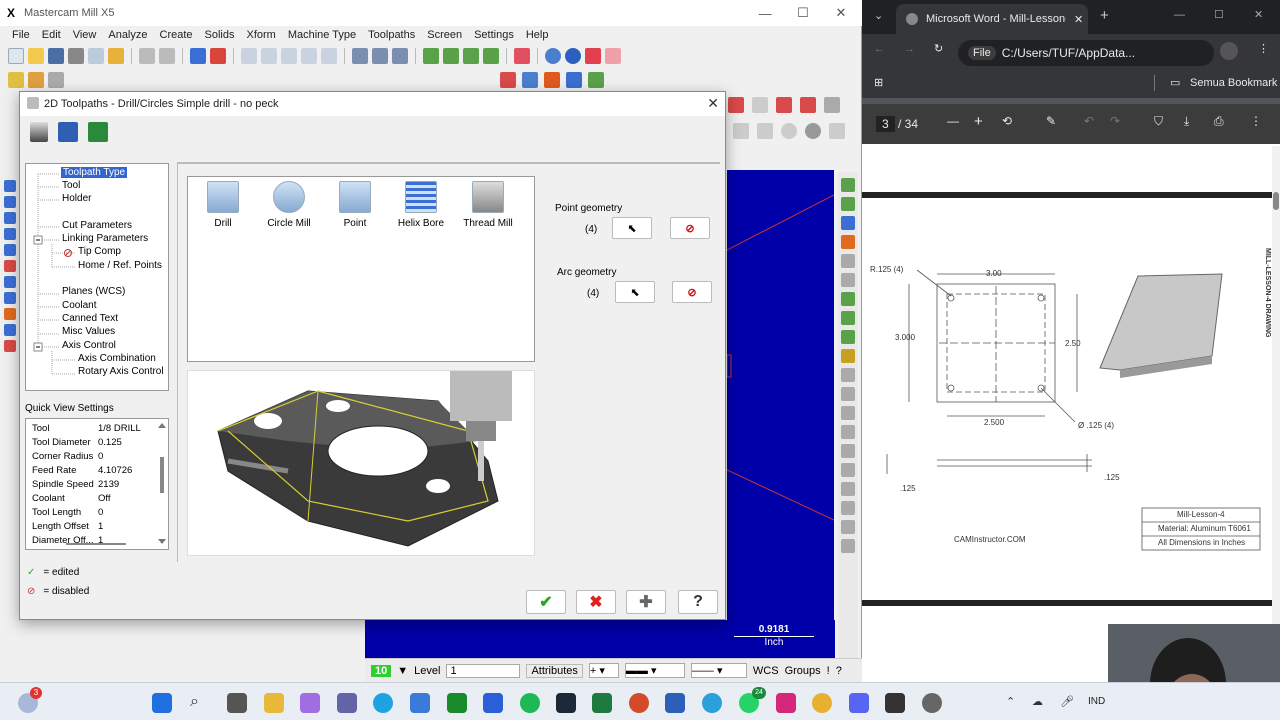 Image resolution: width=1280 pixels, height=723 pixels. What do you see at coordinates (1078, 19) in the screenshot?
I see `tab-close-icon: ✕` at bounding box center [1078, 19].